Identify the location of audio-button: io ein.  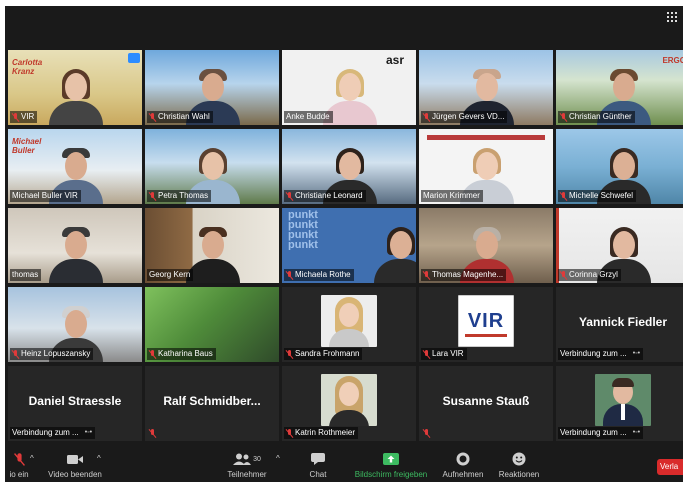
(19, 466).